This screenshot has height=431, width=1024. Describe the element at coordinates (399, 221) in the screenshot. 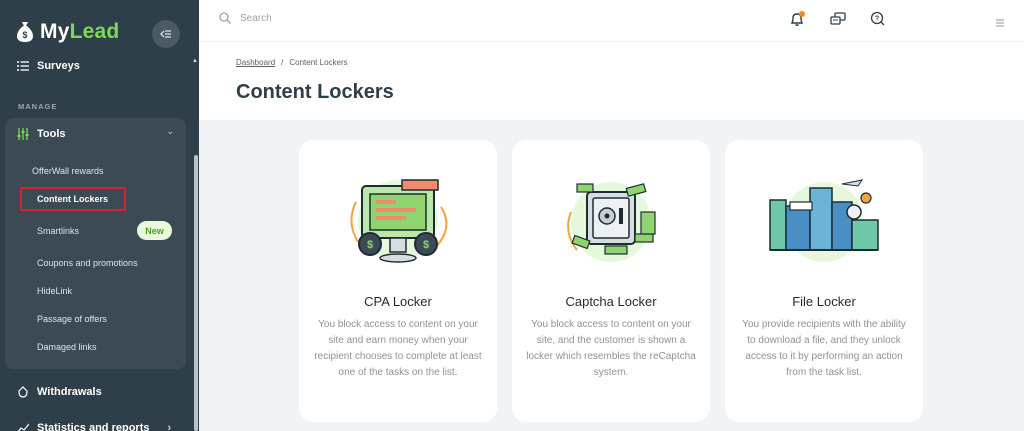

I see `cpa-locker-illustration: $ $` at that location.